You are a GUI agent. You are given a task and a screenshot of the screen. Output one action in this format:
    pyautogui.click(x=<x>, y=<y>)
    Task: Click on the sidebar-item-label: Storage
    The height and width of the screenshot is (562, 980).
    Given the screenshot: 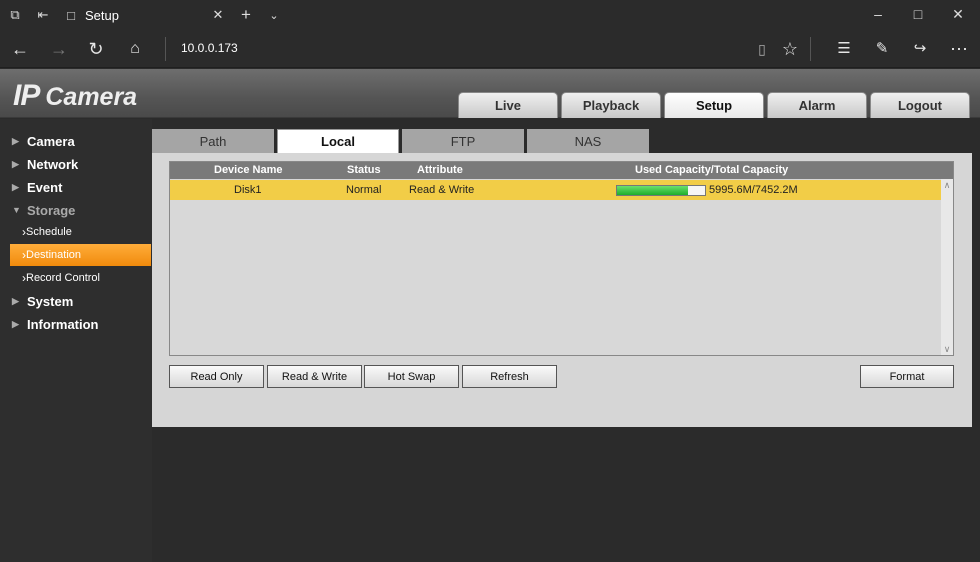 What is the action you would take?
    pyautogui.click(x=51, y=210)
    